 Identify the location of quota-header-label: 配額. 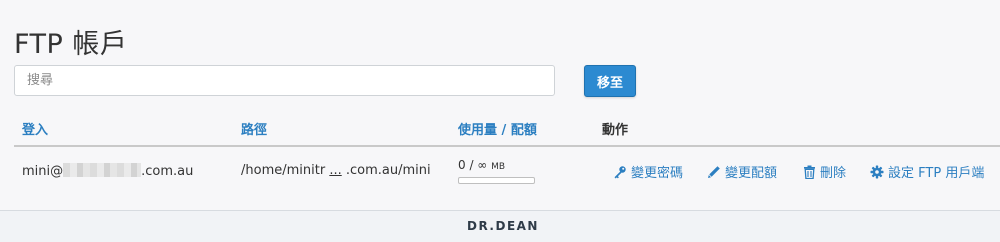
(524, 130).